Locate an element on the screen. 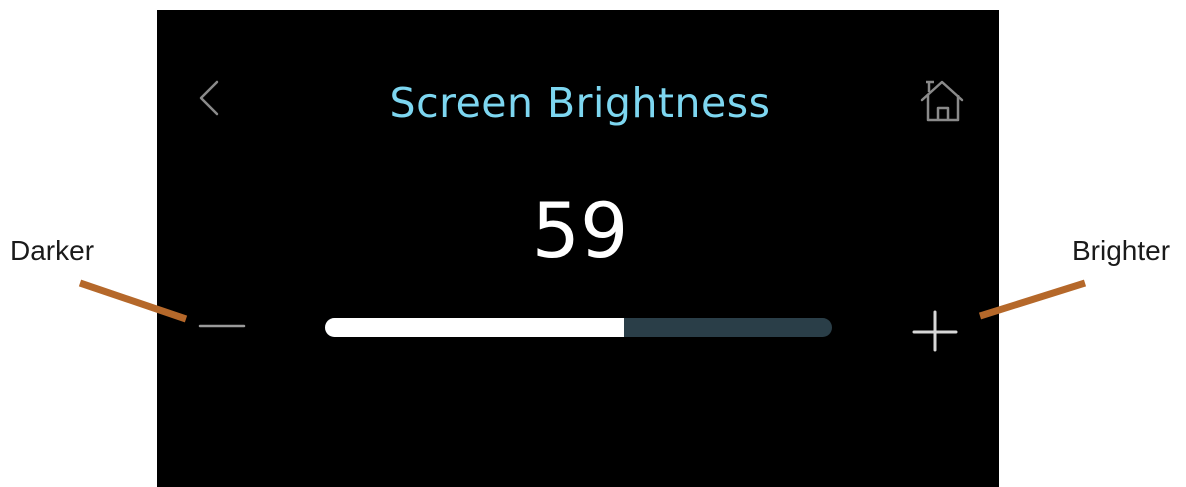 Image resolution: width=1186 pixels, height=487 pixels. back-chevron-icon is located at coordinates (209, 98).